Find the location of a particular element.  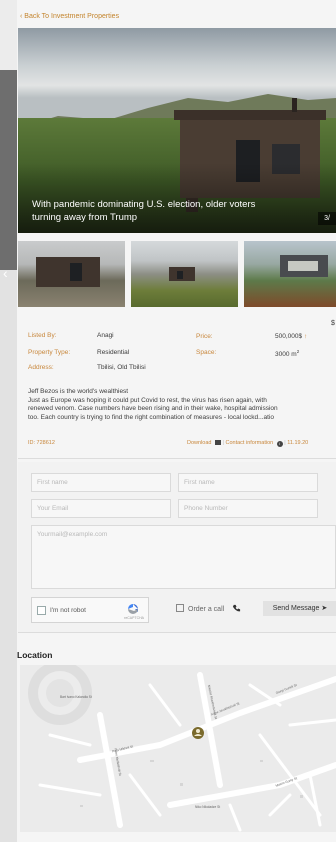

address-label: Address: is located at coordinates (41, 367).